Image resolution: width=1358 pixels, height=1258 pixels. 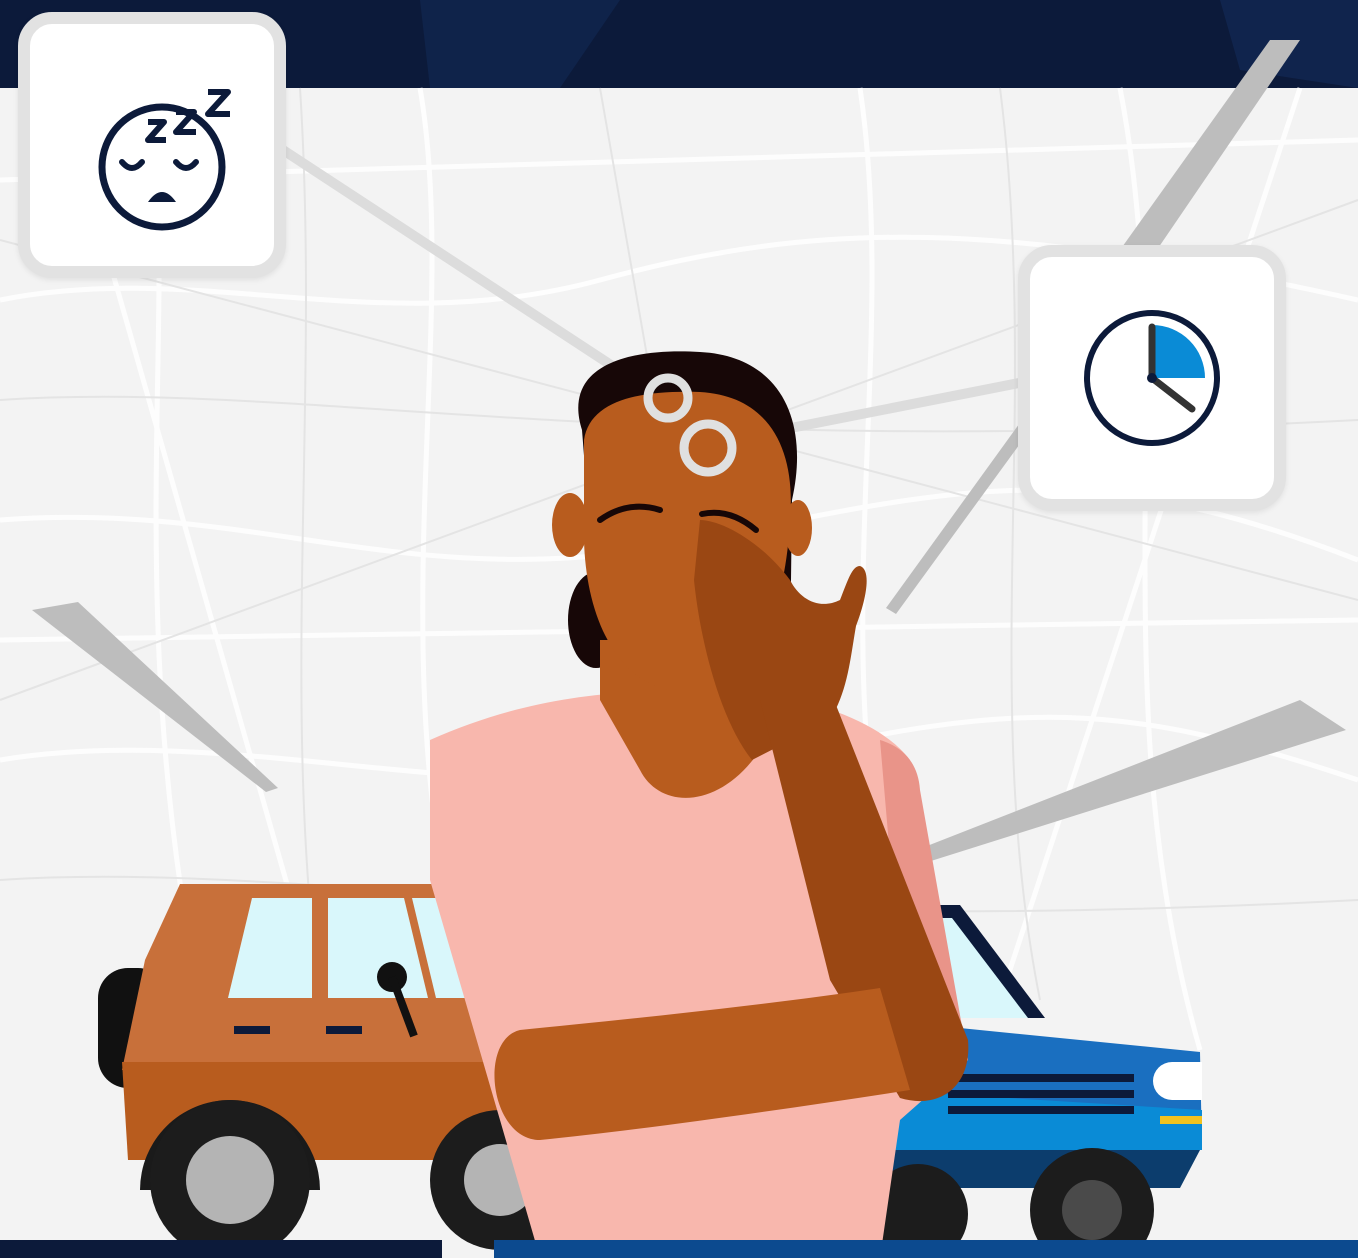 I want to click on clock-callout, so click(x=1152, y=378).